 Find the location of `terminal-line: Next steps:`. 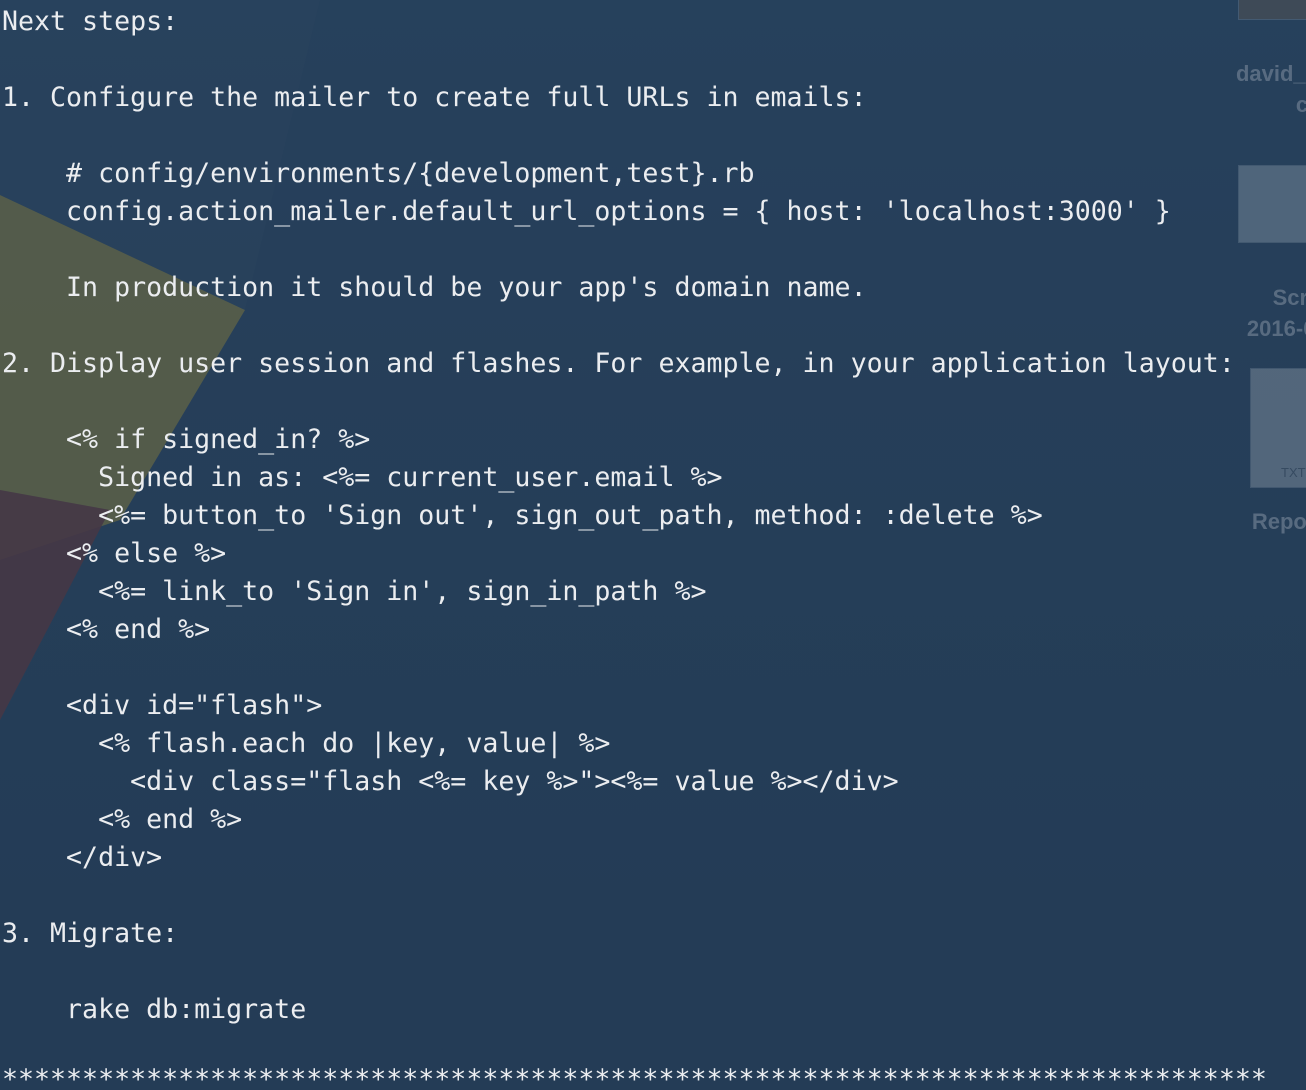

terminal-line: Next steps: is located at coordinates (90, 21).